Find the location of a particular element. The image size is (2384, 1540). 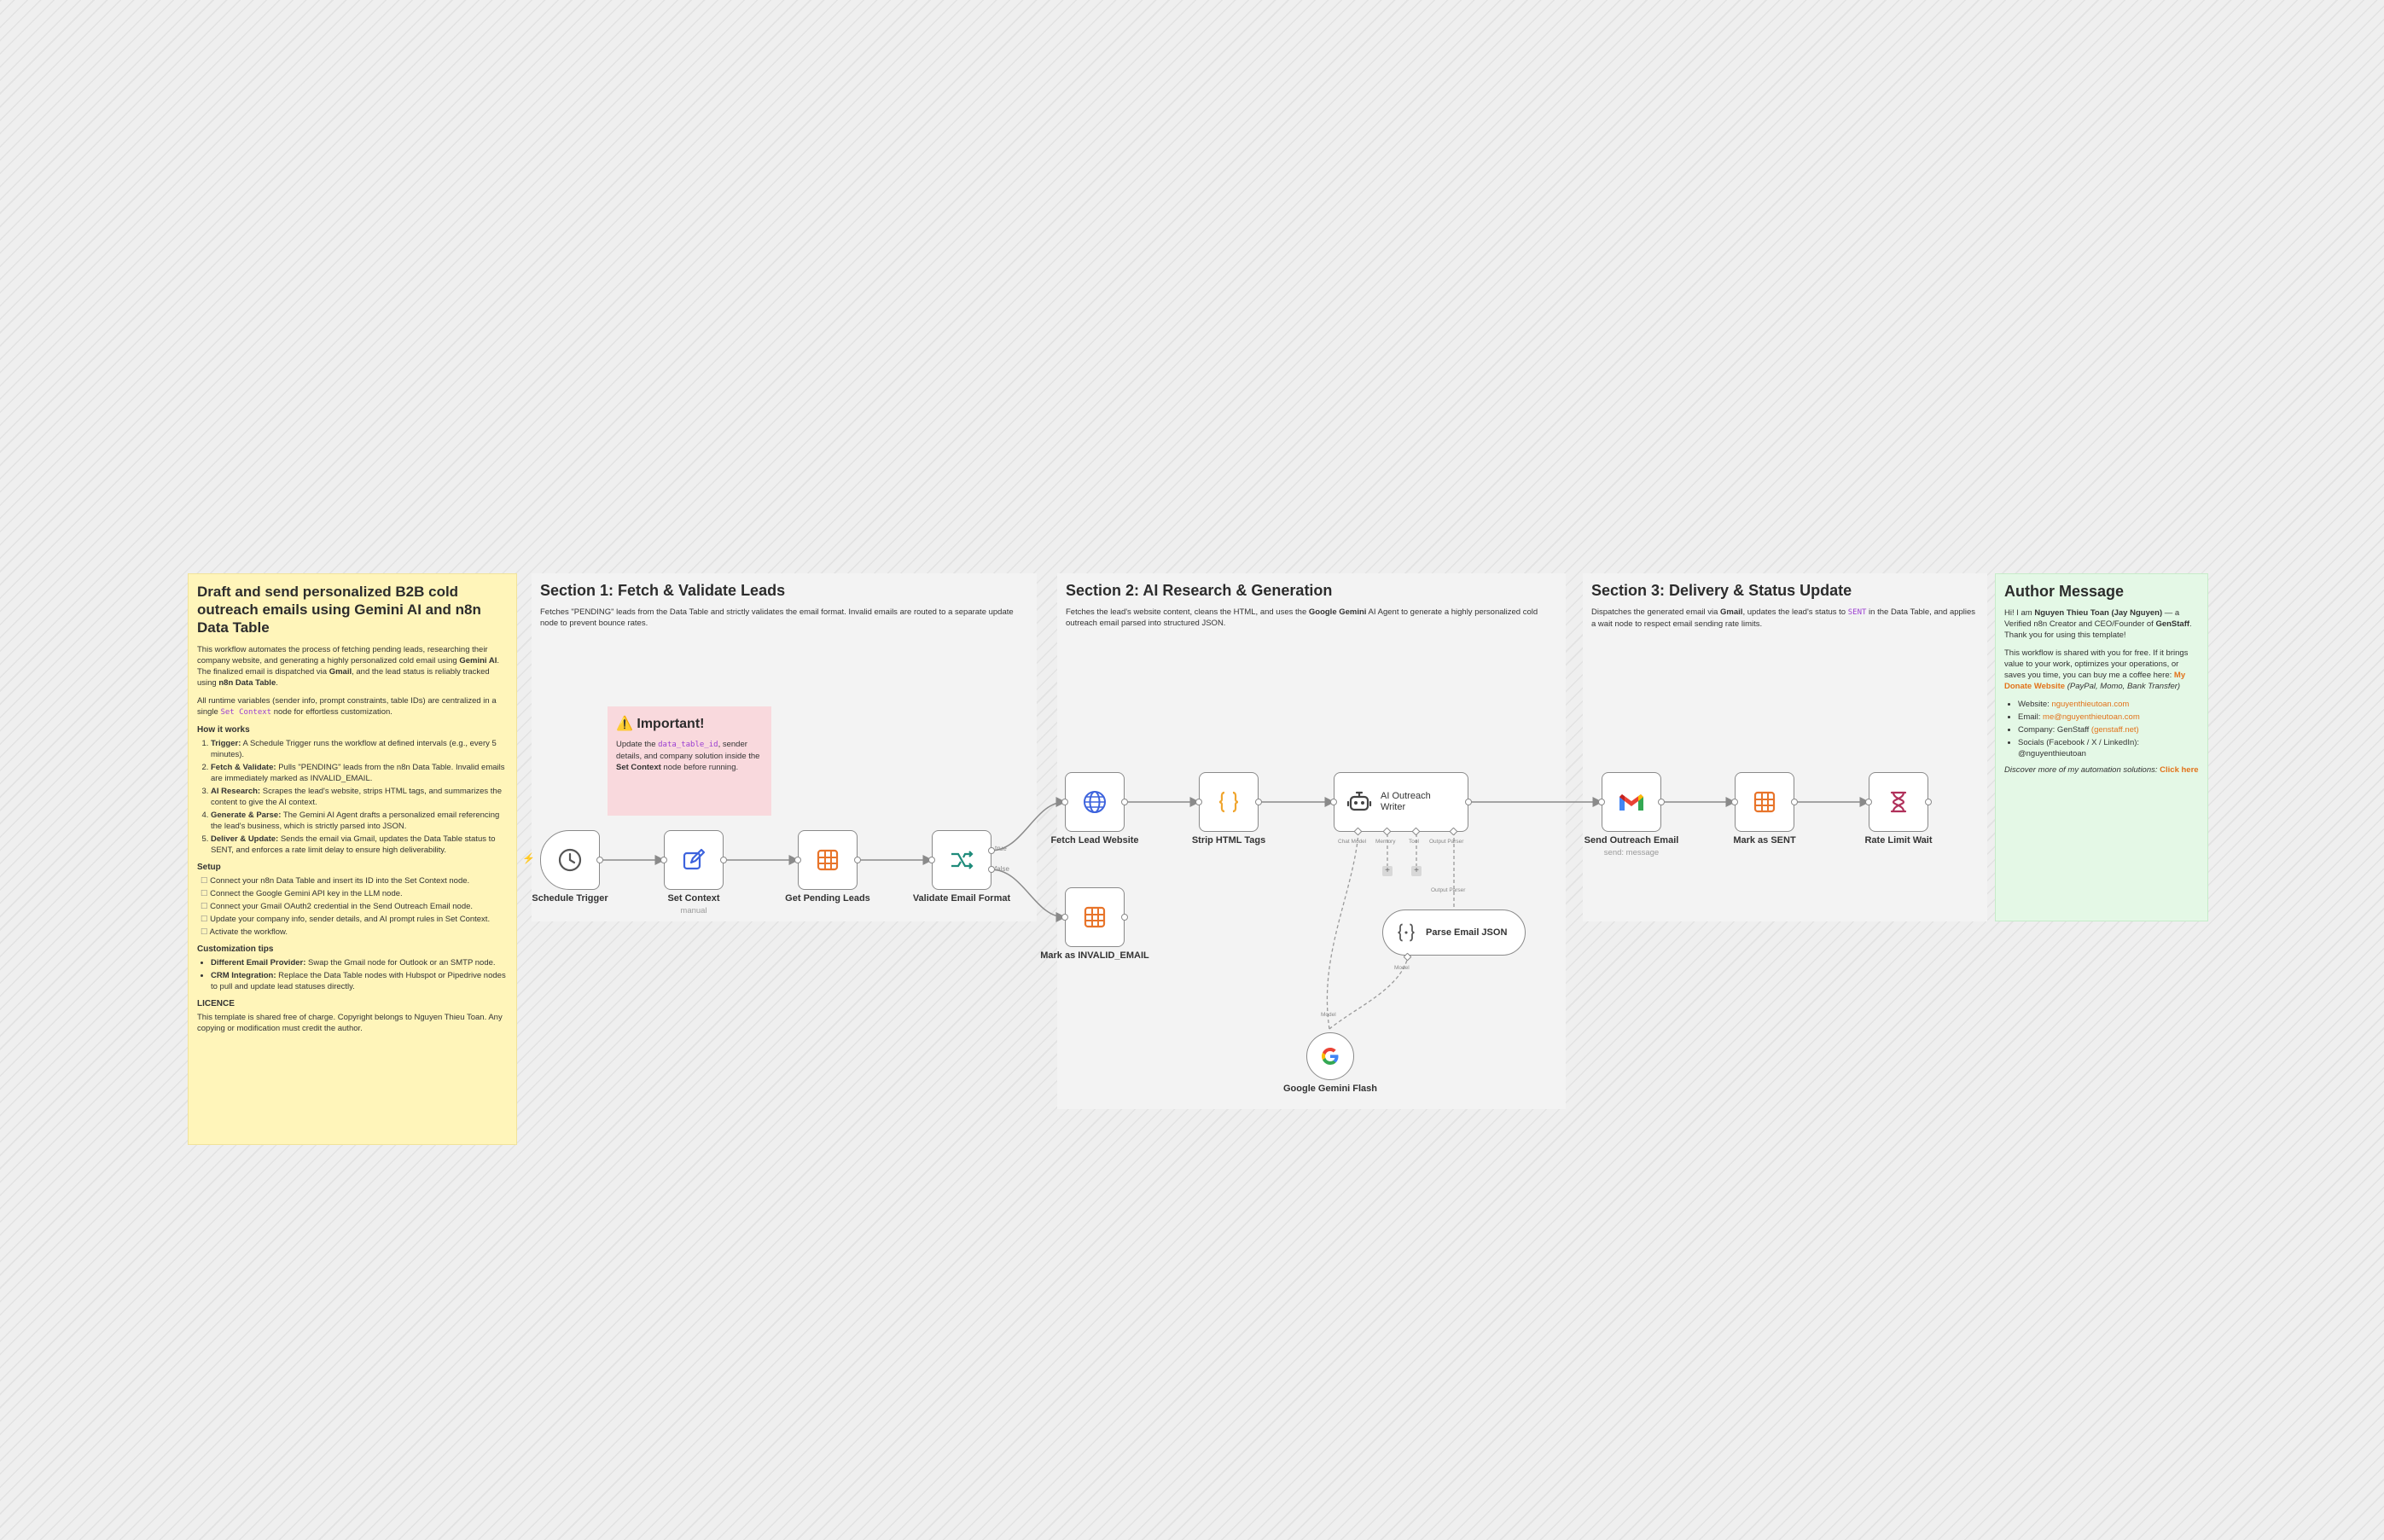

true-branch-label: true is located at coordinates (1001, 848).